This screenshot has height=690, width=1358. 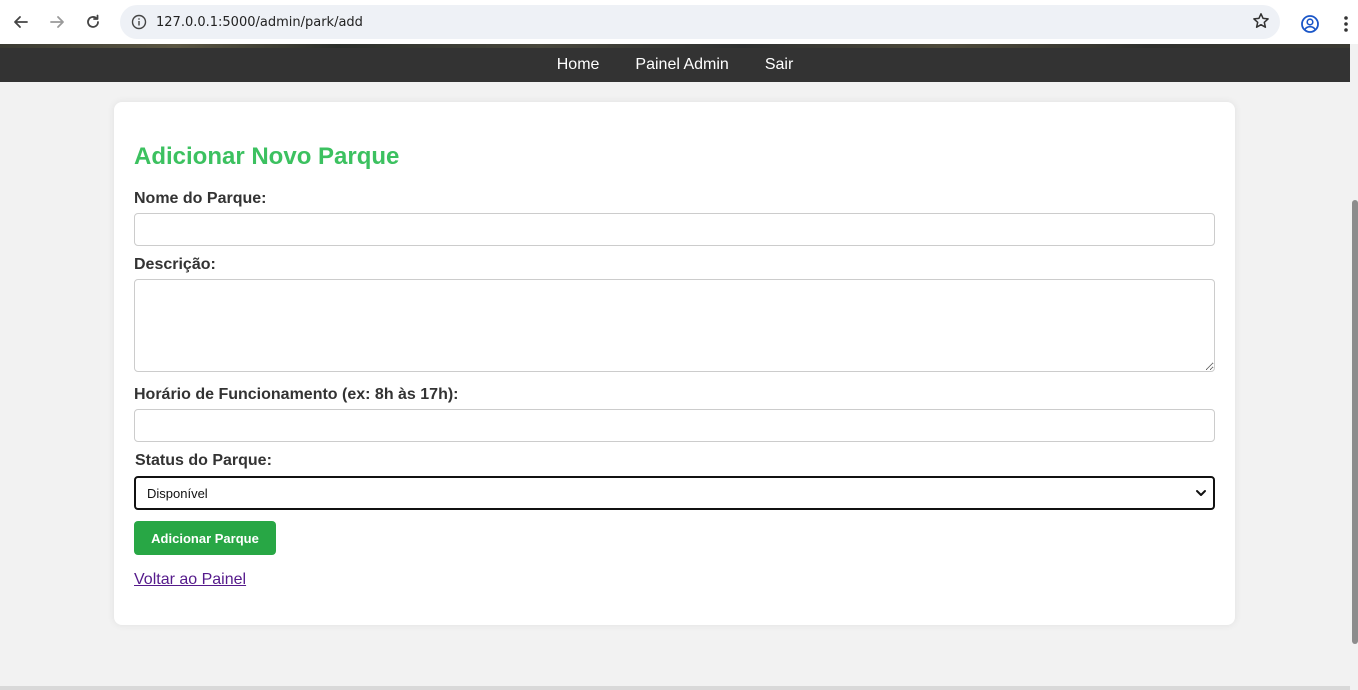 I want to click on bookmark-star-icon, so click(x=1261, y=23).